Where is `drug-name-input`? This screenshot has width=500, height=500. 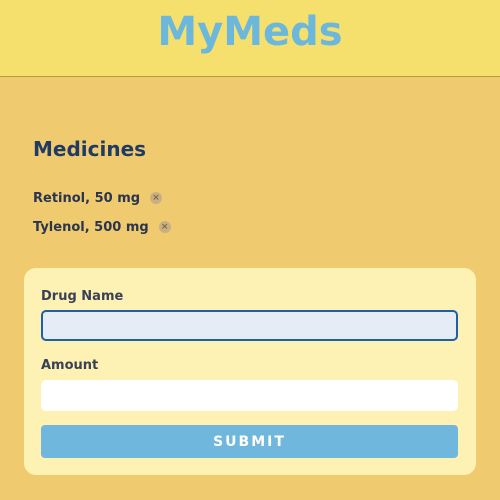
drug-name-input is located at coordinates (249, 325).